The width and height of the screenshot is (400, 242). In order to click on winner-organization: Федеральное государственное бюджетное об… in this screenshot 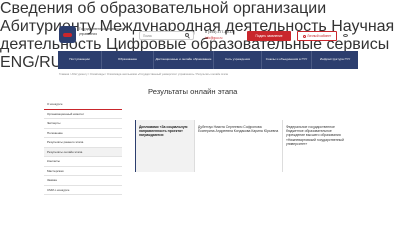, I will do `click(315, 146)`.